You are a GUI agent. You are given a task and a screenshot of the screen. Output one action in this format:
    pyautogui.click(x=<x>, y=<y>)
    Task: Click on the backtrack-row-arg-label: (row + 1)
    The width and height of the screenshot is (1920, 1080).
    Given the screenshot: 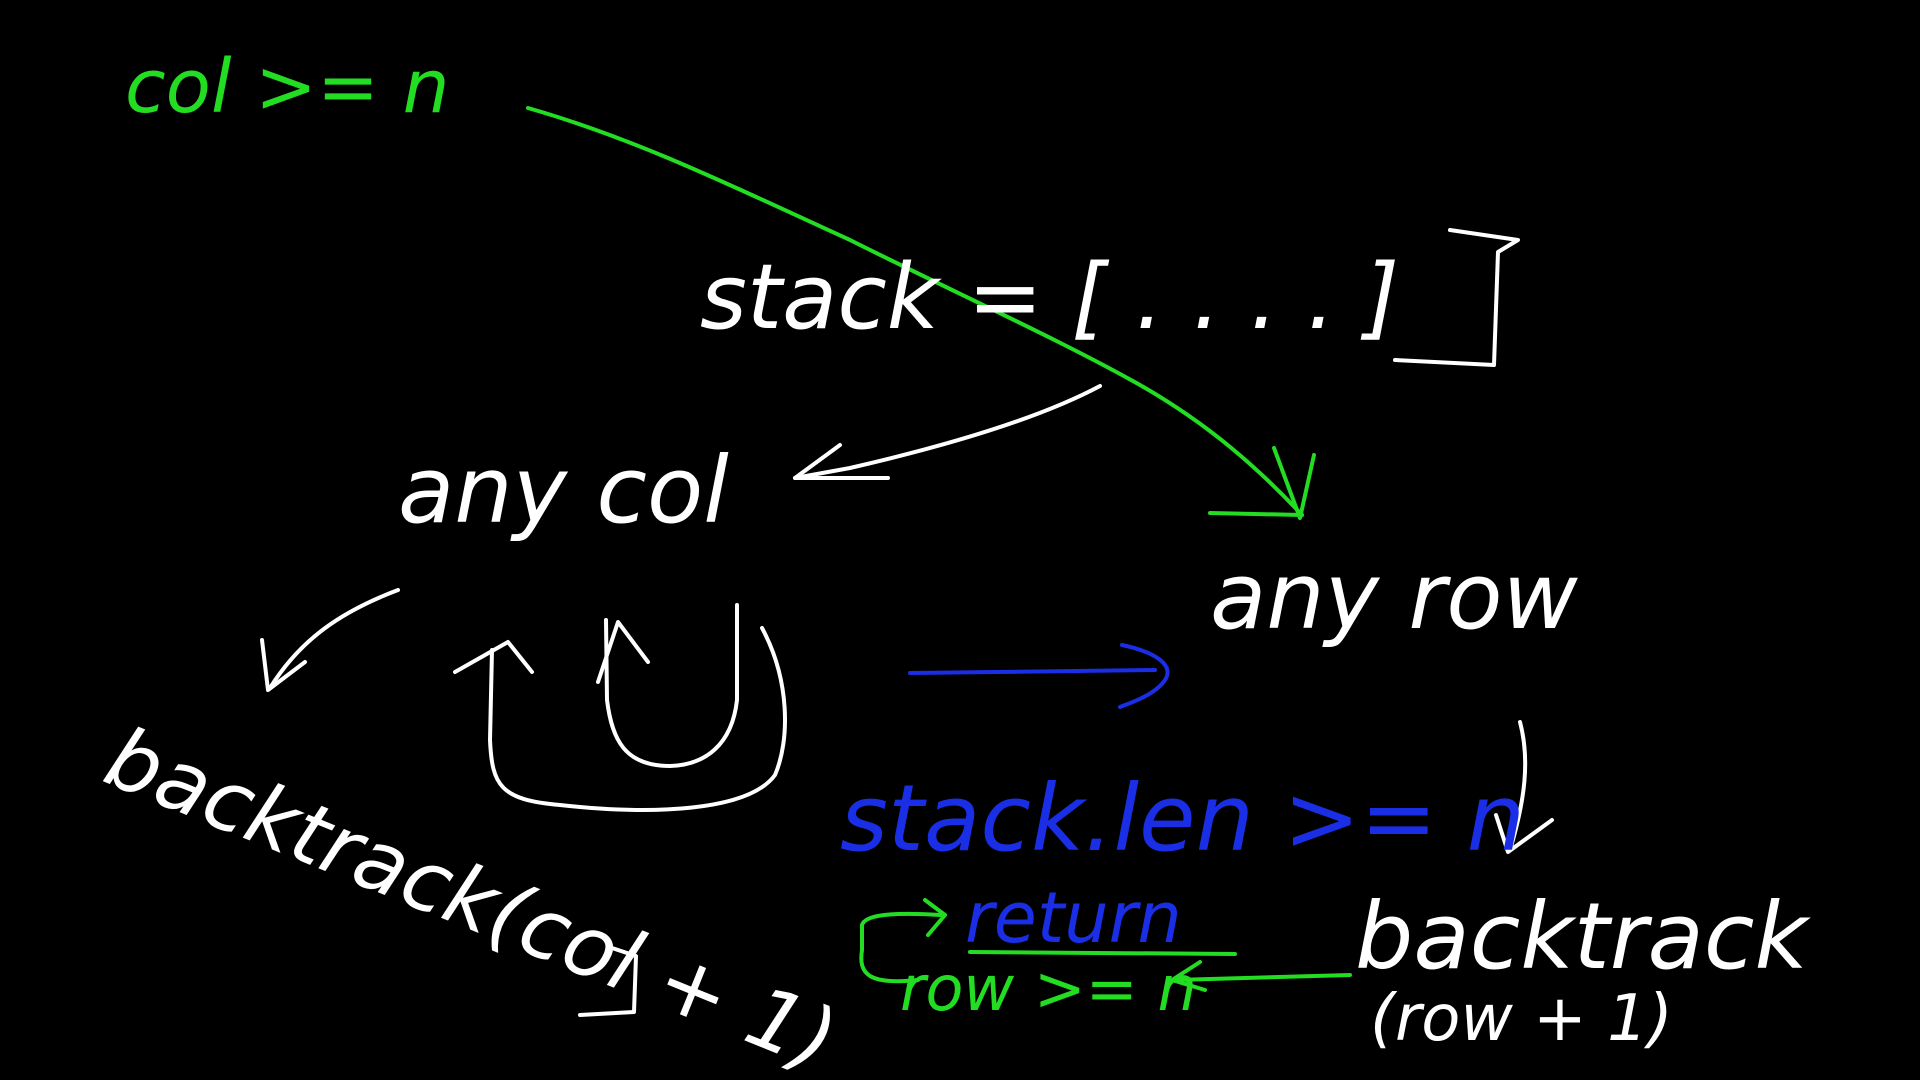 What is the action you would take?
    pyautogui.click(x=1521, y=1019)
    